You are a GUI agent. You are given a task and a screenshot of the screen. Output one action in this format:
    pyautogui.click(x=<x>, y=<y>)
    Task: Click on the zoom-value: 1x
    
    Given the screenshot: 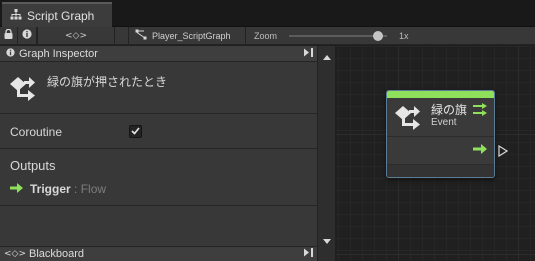 What is the action you would take?
    pyautogui.click(x=404, y=35)
    